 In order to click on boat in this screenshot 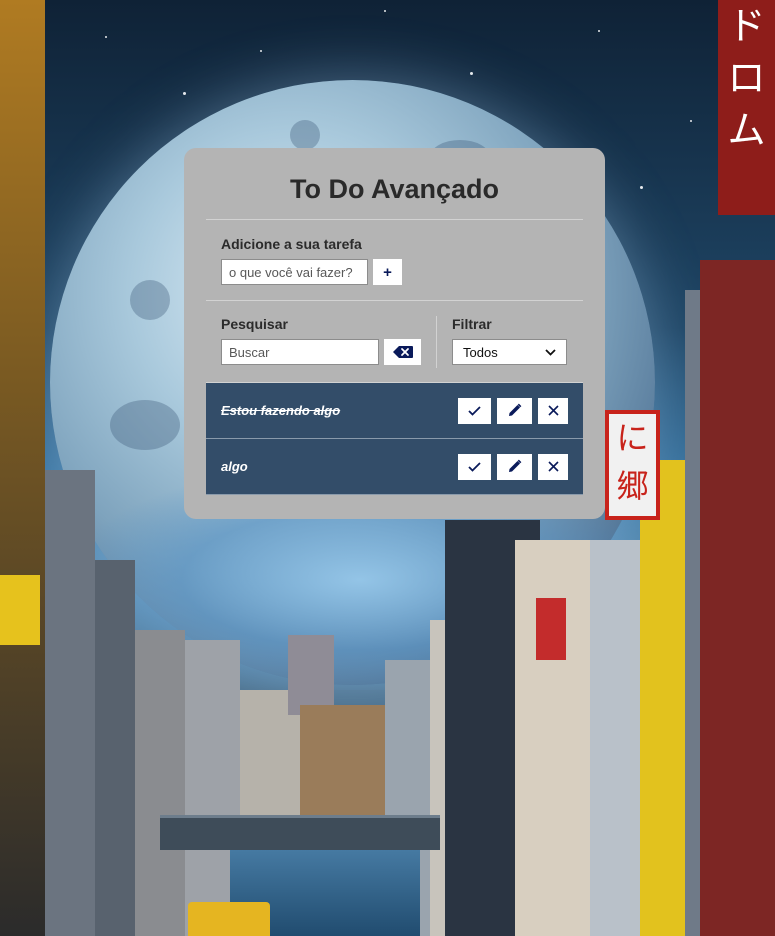, I will do `click(229, 919)`.